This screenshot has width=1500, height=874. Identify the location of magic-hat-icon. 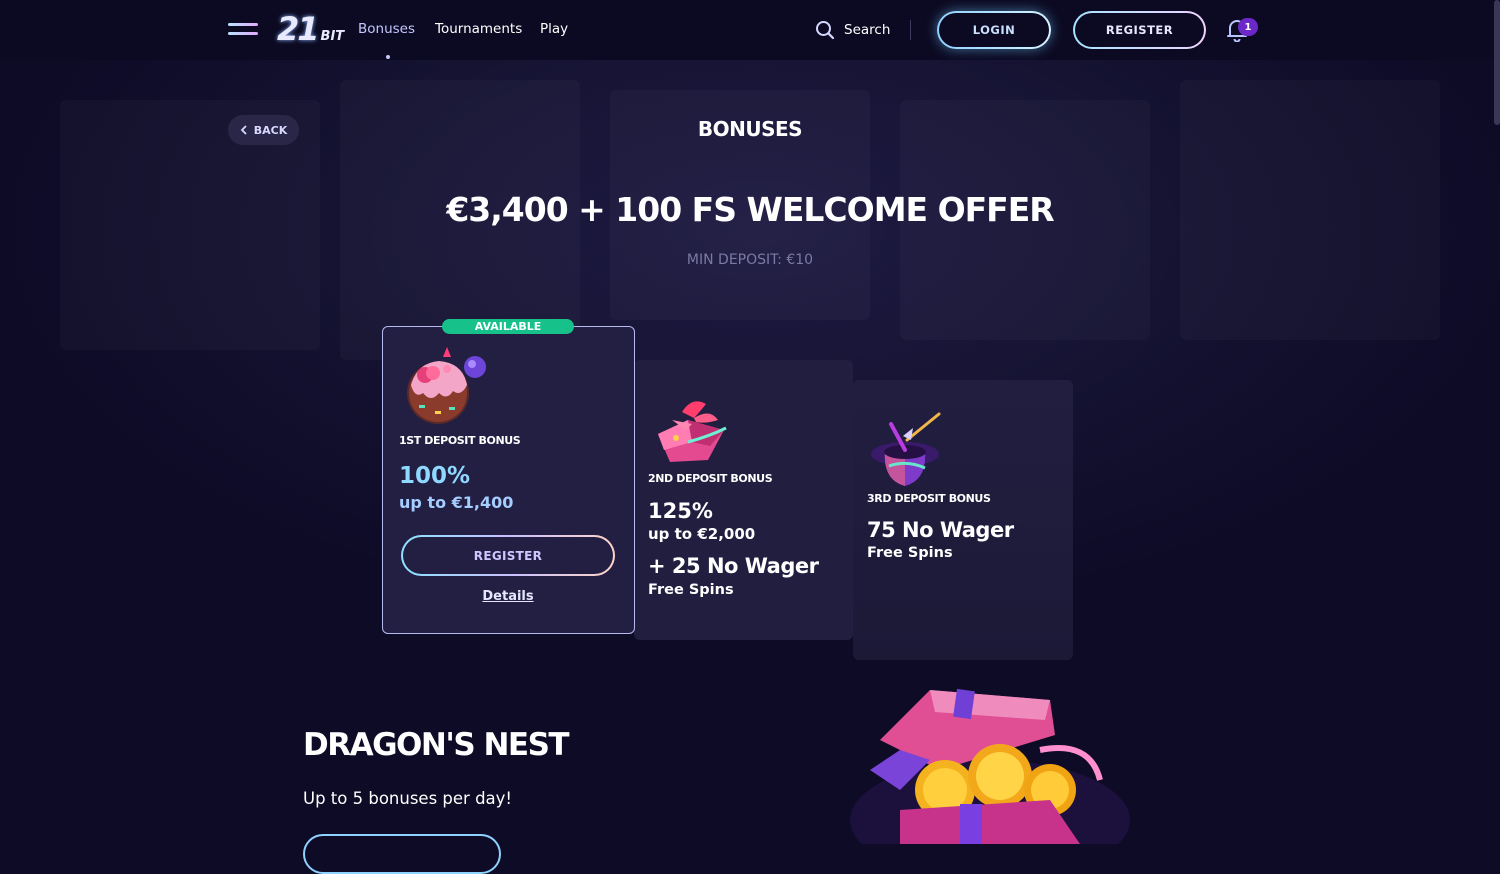
(906, 449).